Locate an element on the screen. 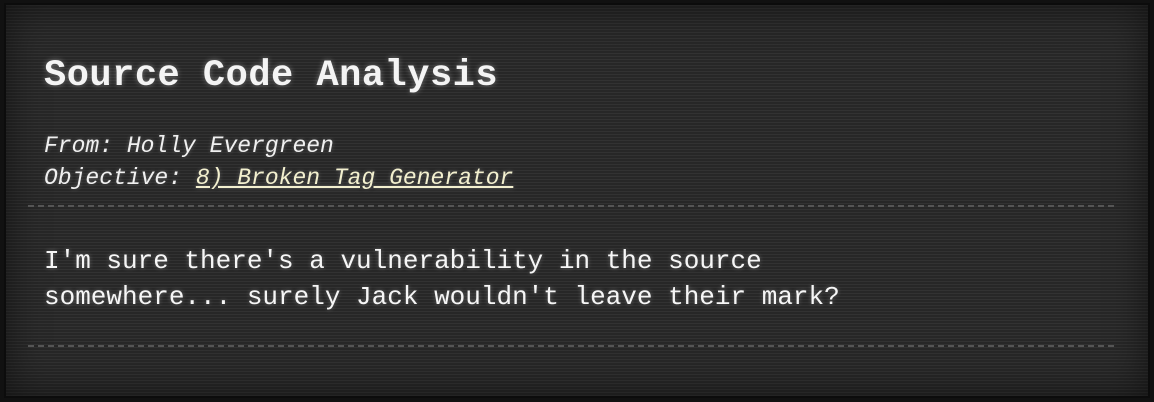 The width and height of the screenshot is (1154, 402). divider-top is located at coordinates (571, 206).